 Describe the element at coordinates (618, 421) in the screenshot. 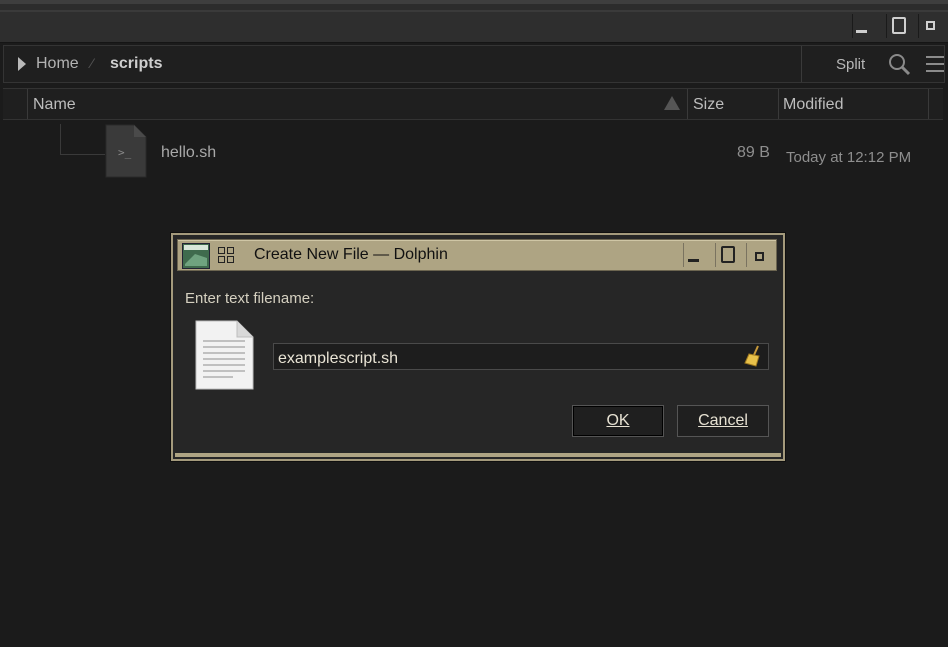

I see `ok-button: OK` at that location.